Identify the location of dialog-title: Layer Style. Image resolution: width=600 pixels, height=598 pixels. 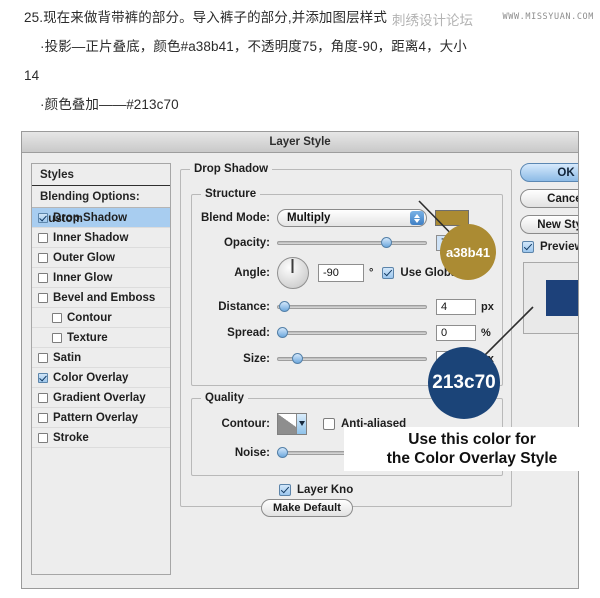
(300, 142).